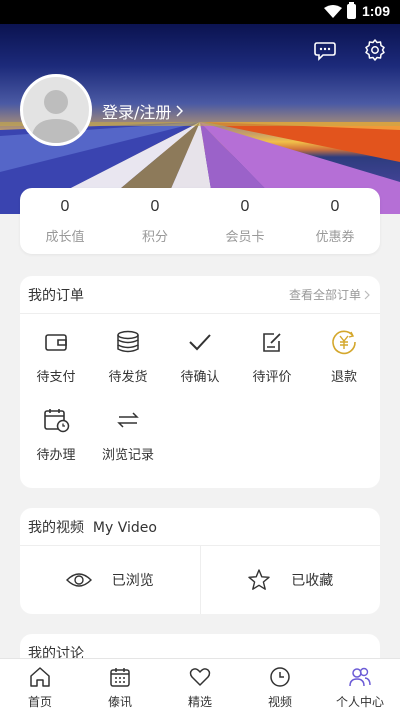 The width and height of the screenshot is (400, 710). I want to click on order-item-label: 待评价, so click(272, 377).